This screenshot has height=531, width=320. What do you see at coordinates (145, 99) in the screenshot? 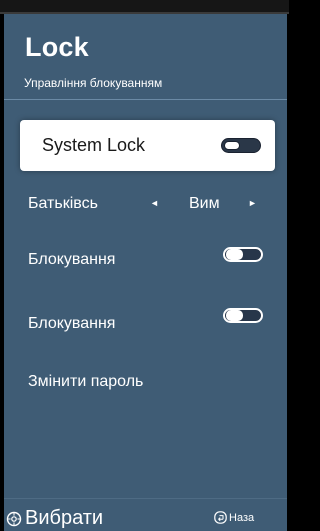
I see `header-divider` at bounding box center [145, 99].